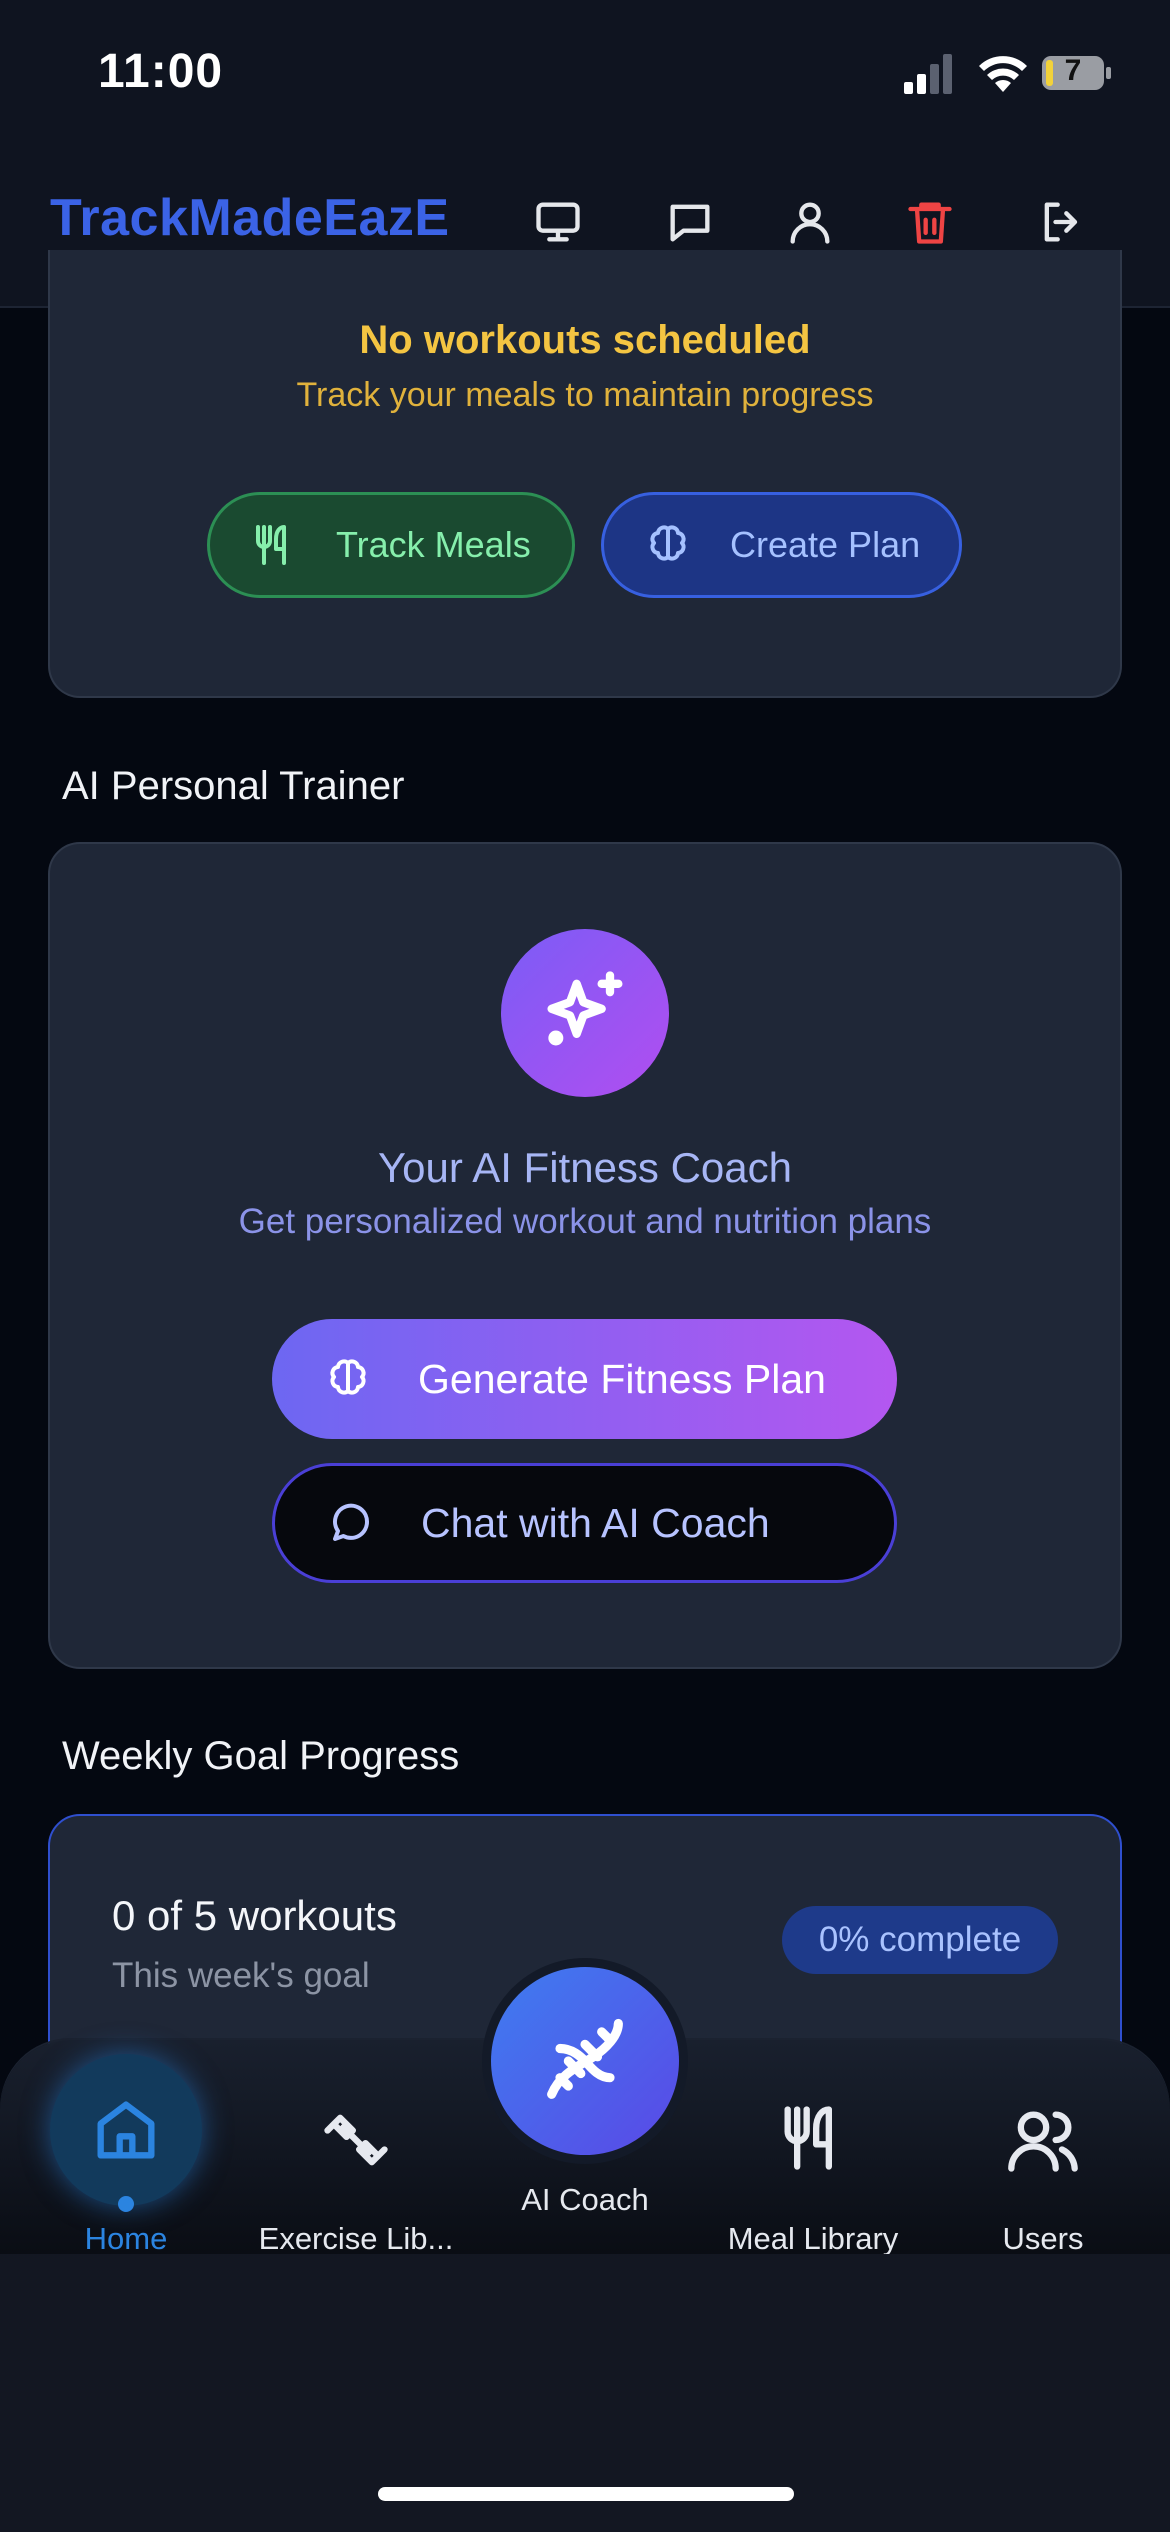  Describe the element at coordinates (356, 2140) in the screenshot. I see `dumbbell-icon` at that location.